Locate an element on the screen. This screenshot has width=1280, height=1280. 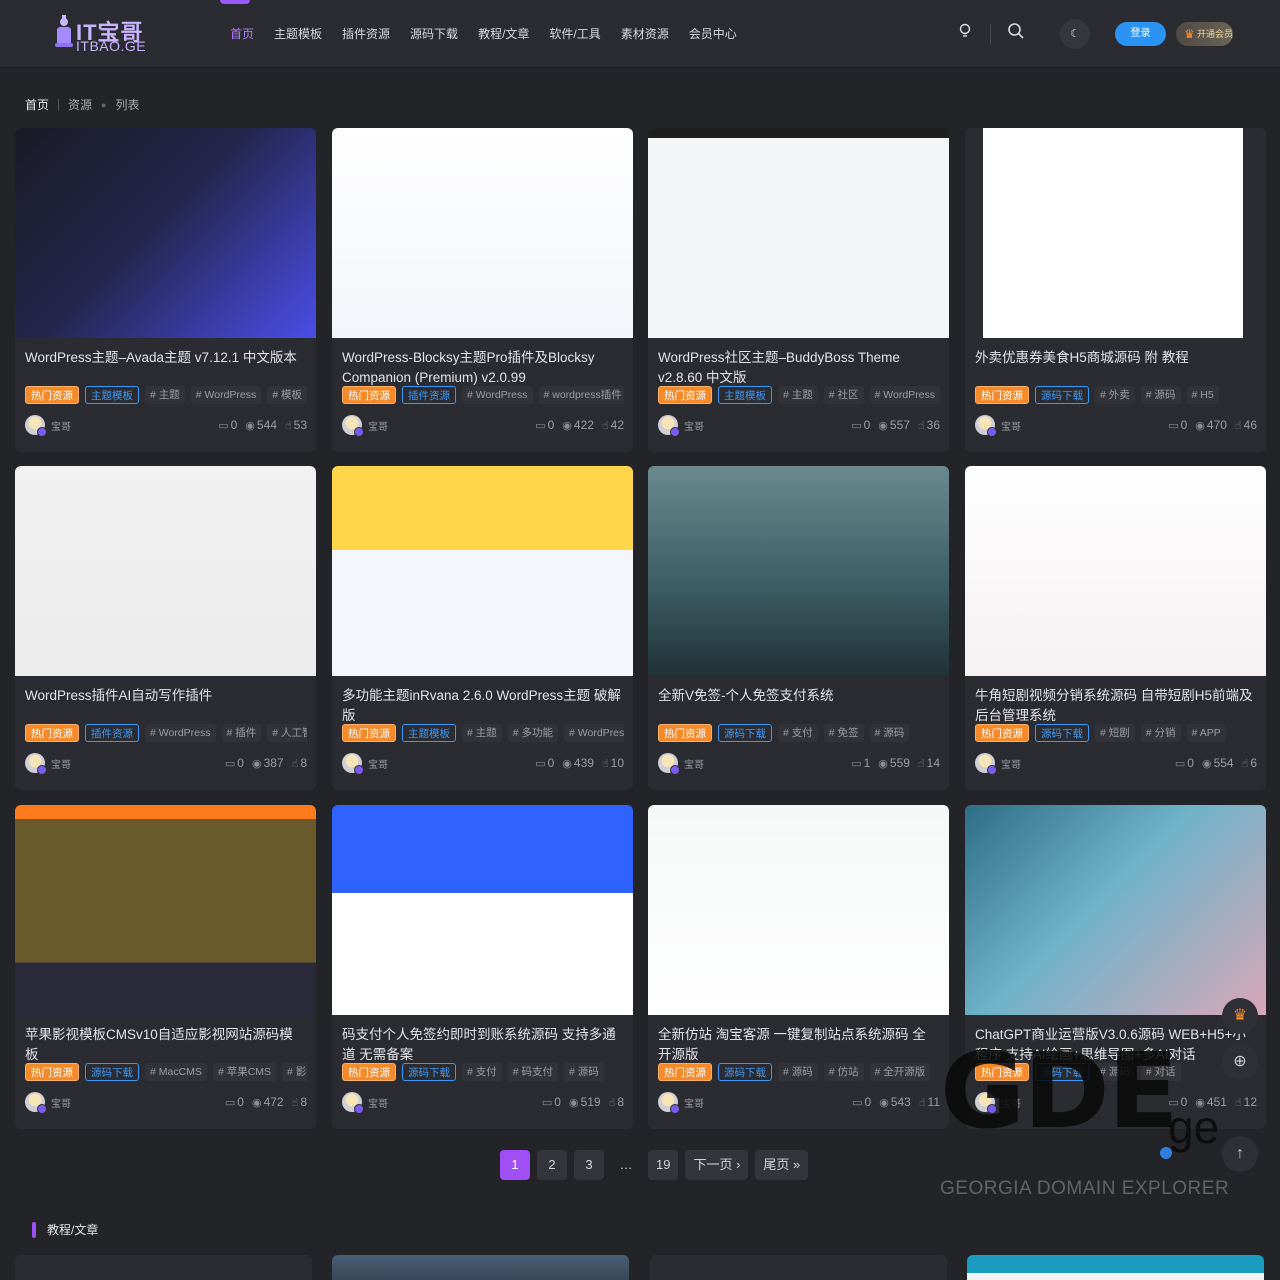
lightbulb-icon is located at coordinates (965, 34).